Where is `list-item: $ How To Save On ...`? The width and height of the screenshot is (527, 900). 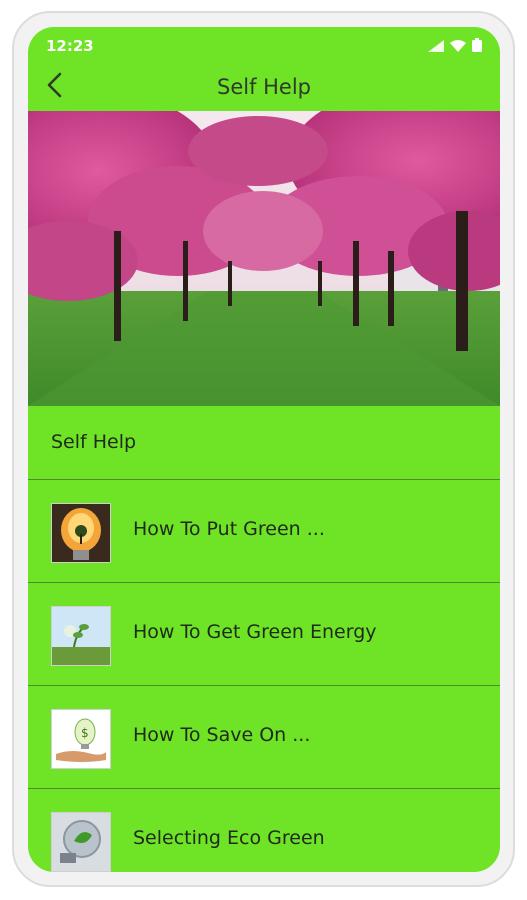 list-item: $ How To Save On ... is located at coordinates (264, 737).